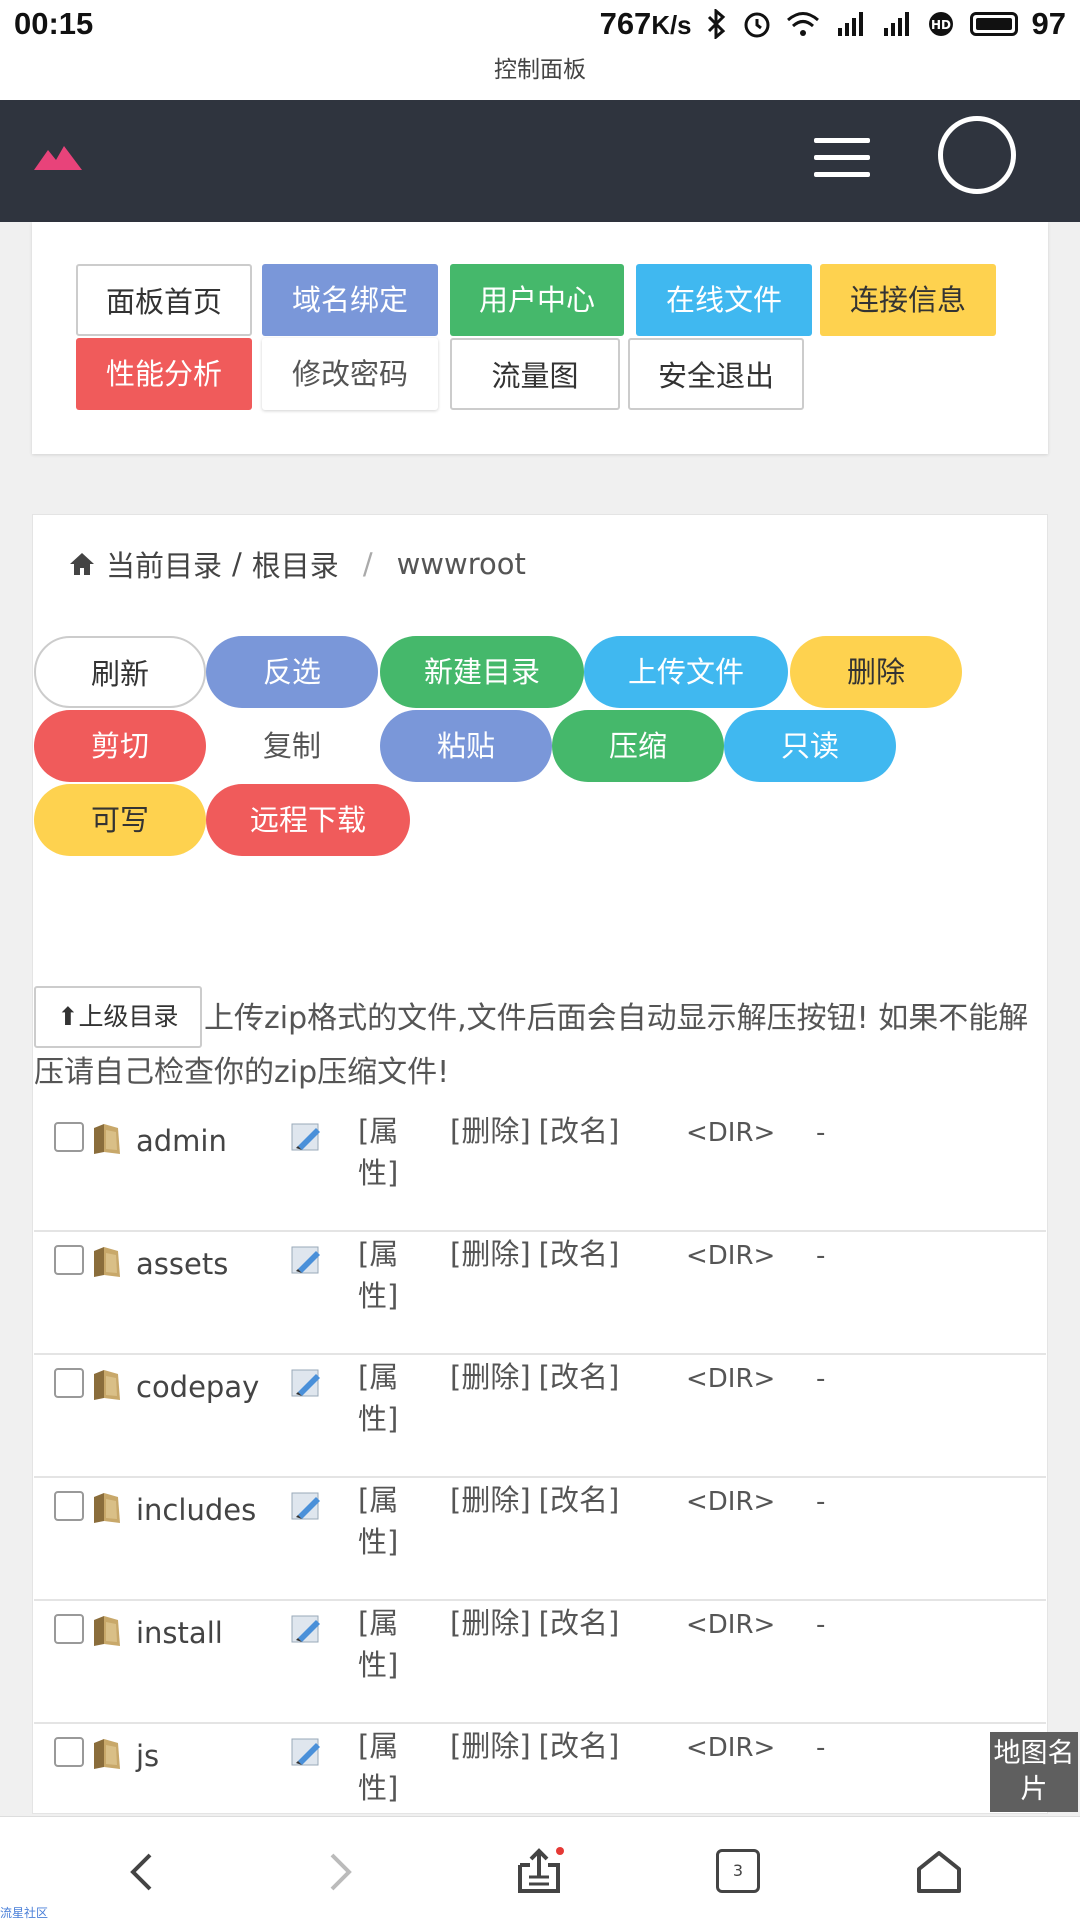 This screenshot has height=1920, width=1080. Describe the element at coordinates (802, 24) in the screenshot. I see `wifi-icon` at that location.